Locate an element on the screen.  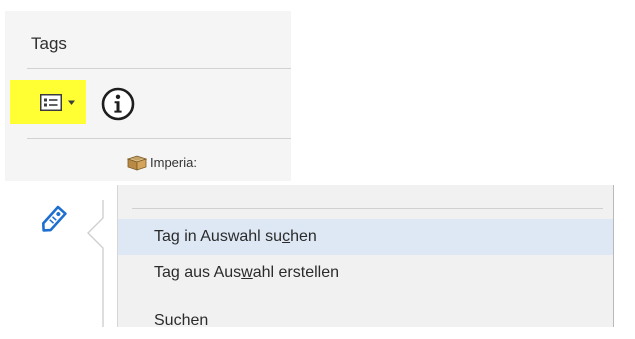
info-button is located at coordinates (118, 105).